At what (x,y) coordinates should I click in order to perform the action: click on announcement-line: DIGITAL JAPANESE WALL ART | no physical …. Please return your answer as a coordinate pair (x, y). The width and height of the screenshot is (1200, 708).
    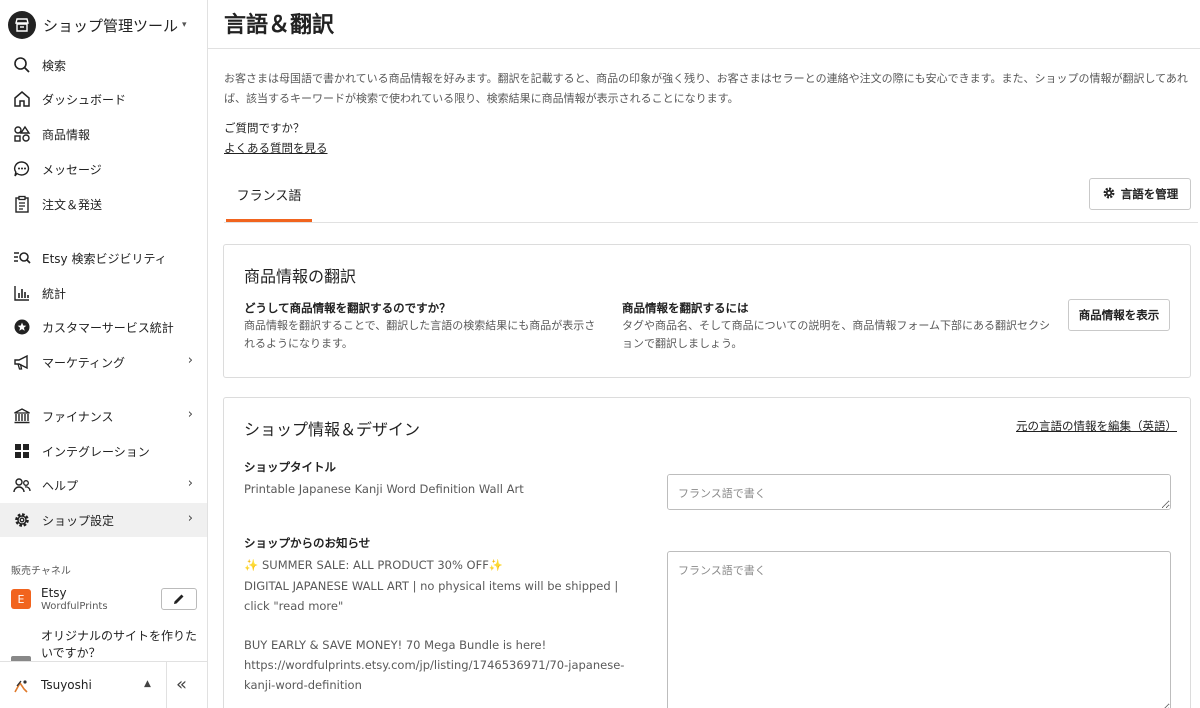
    Looking at the image, I should click on (431, 596).